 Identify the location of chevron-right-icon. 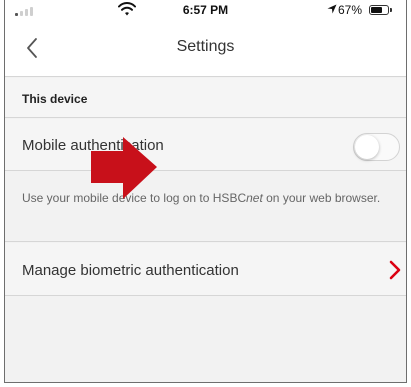
(395, 270).